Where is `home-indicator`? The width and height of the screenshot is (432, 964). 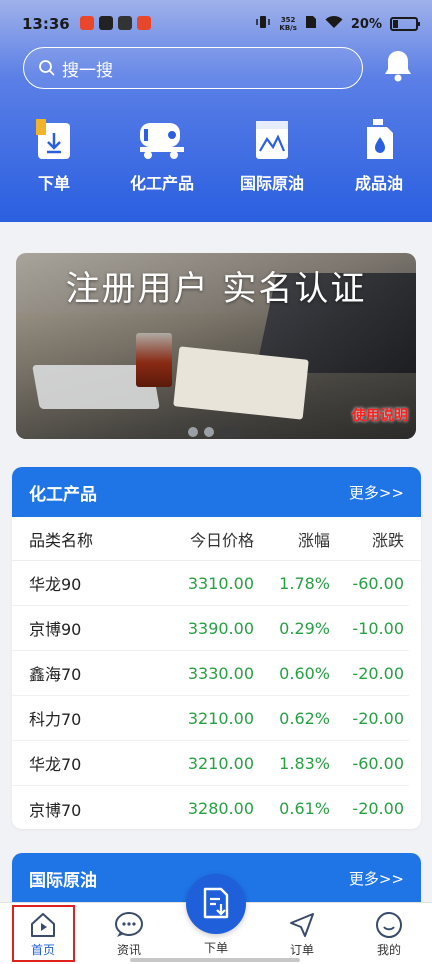 home-indicator is located at coordinates (215, 960).